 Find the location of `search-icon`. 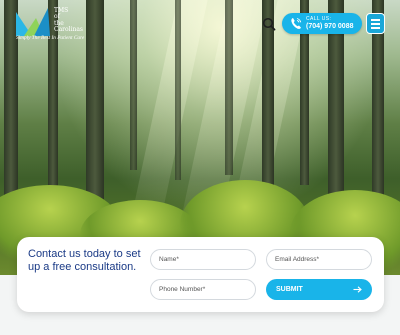

search-icon is located at coordinates (269, 24).